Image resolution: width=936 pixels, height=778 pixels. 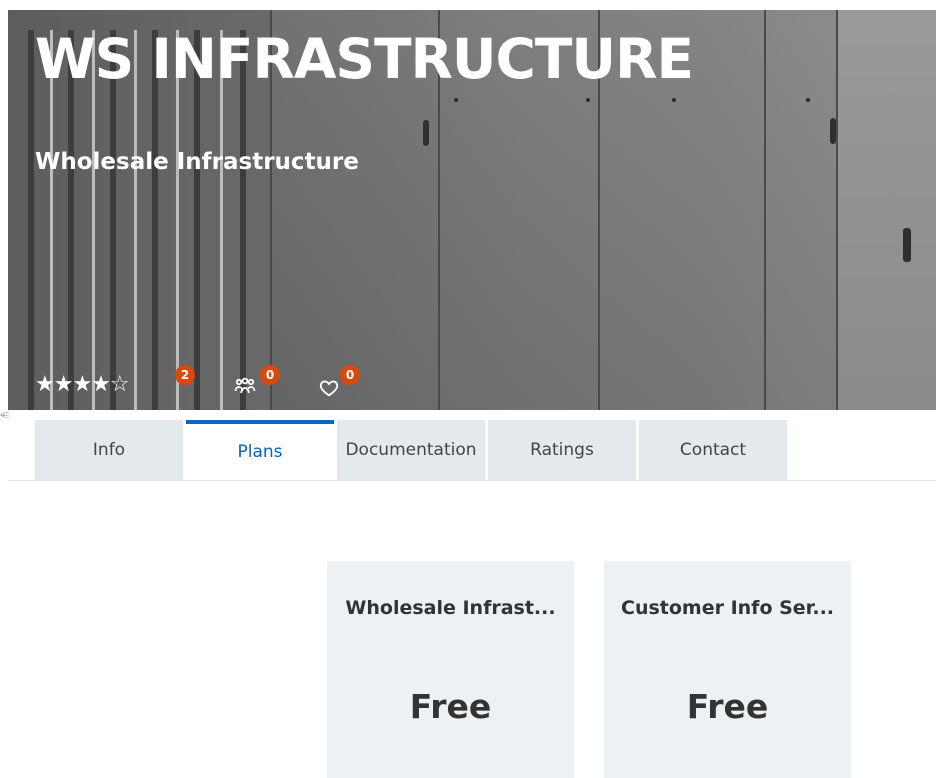 What do you see at coordinates (727, 669) in the screenshot?
I see `plan-card: Customer Info Ser... Free` at bounding box center [727, 669].